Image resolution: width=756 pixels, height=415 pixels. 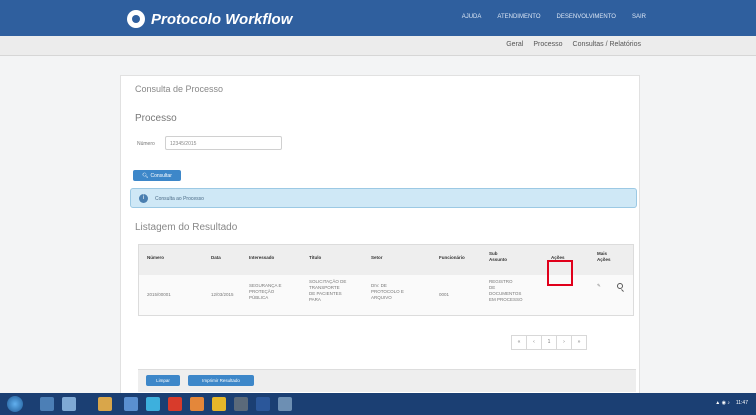 I want to click on cell-funcionario: 0001, so click(x=444, y=294).